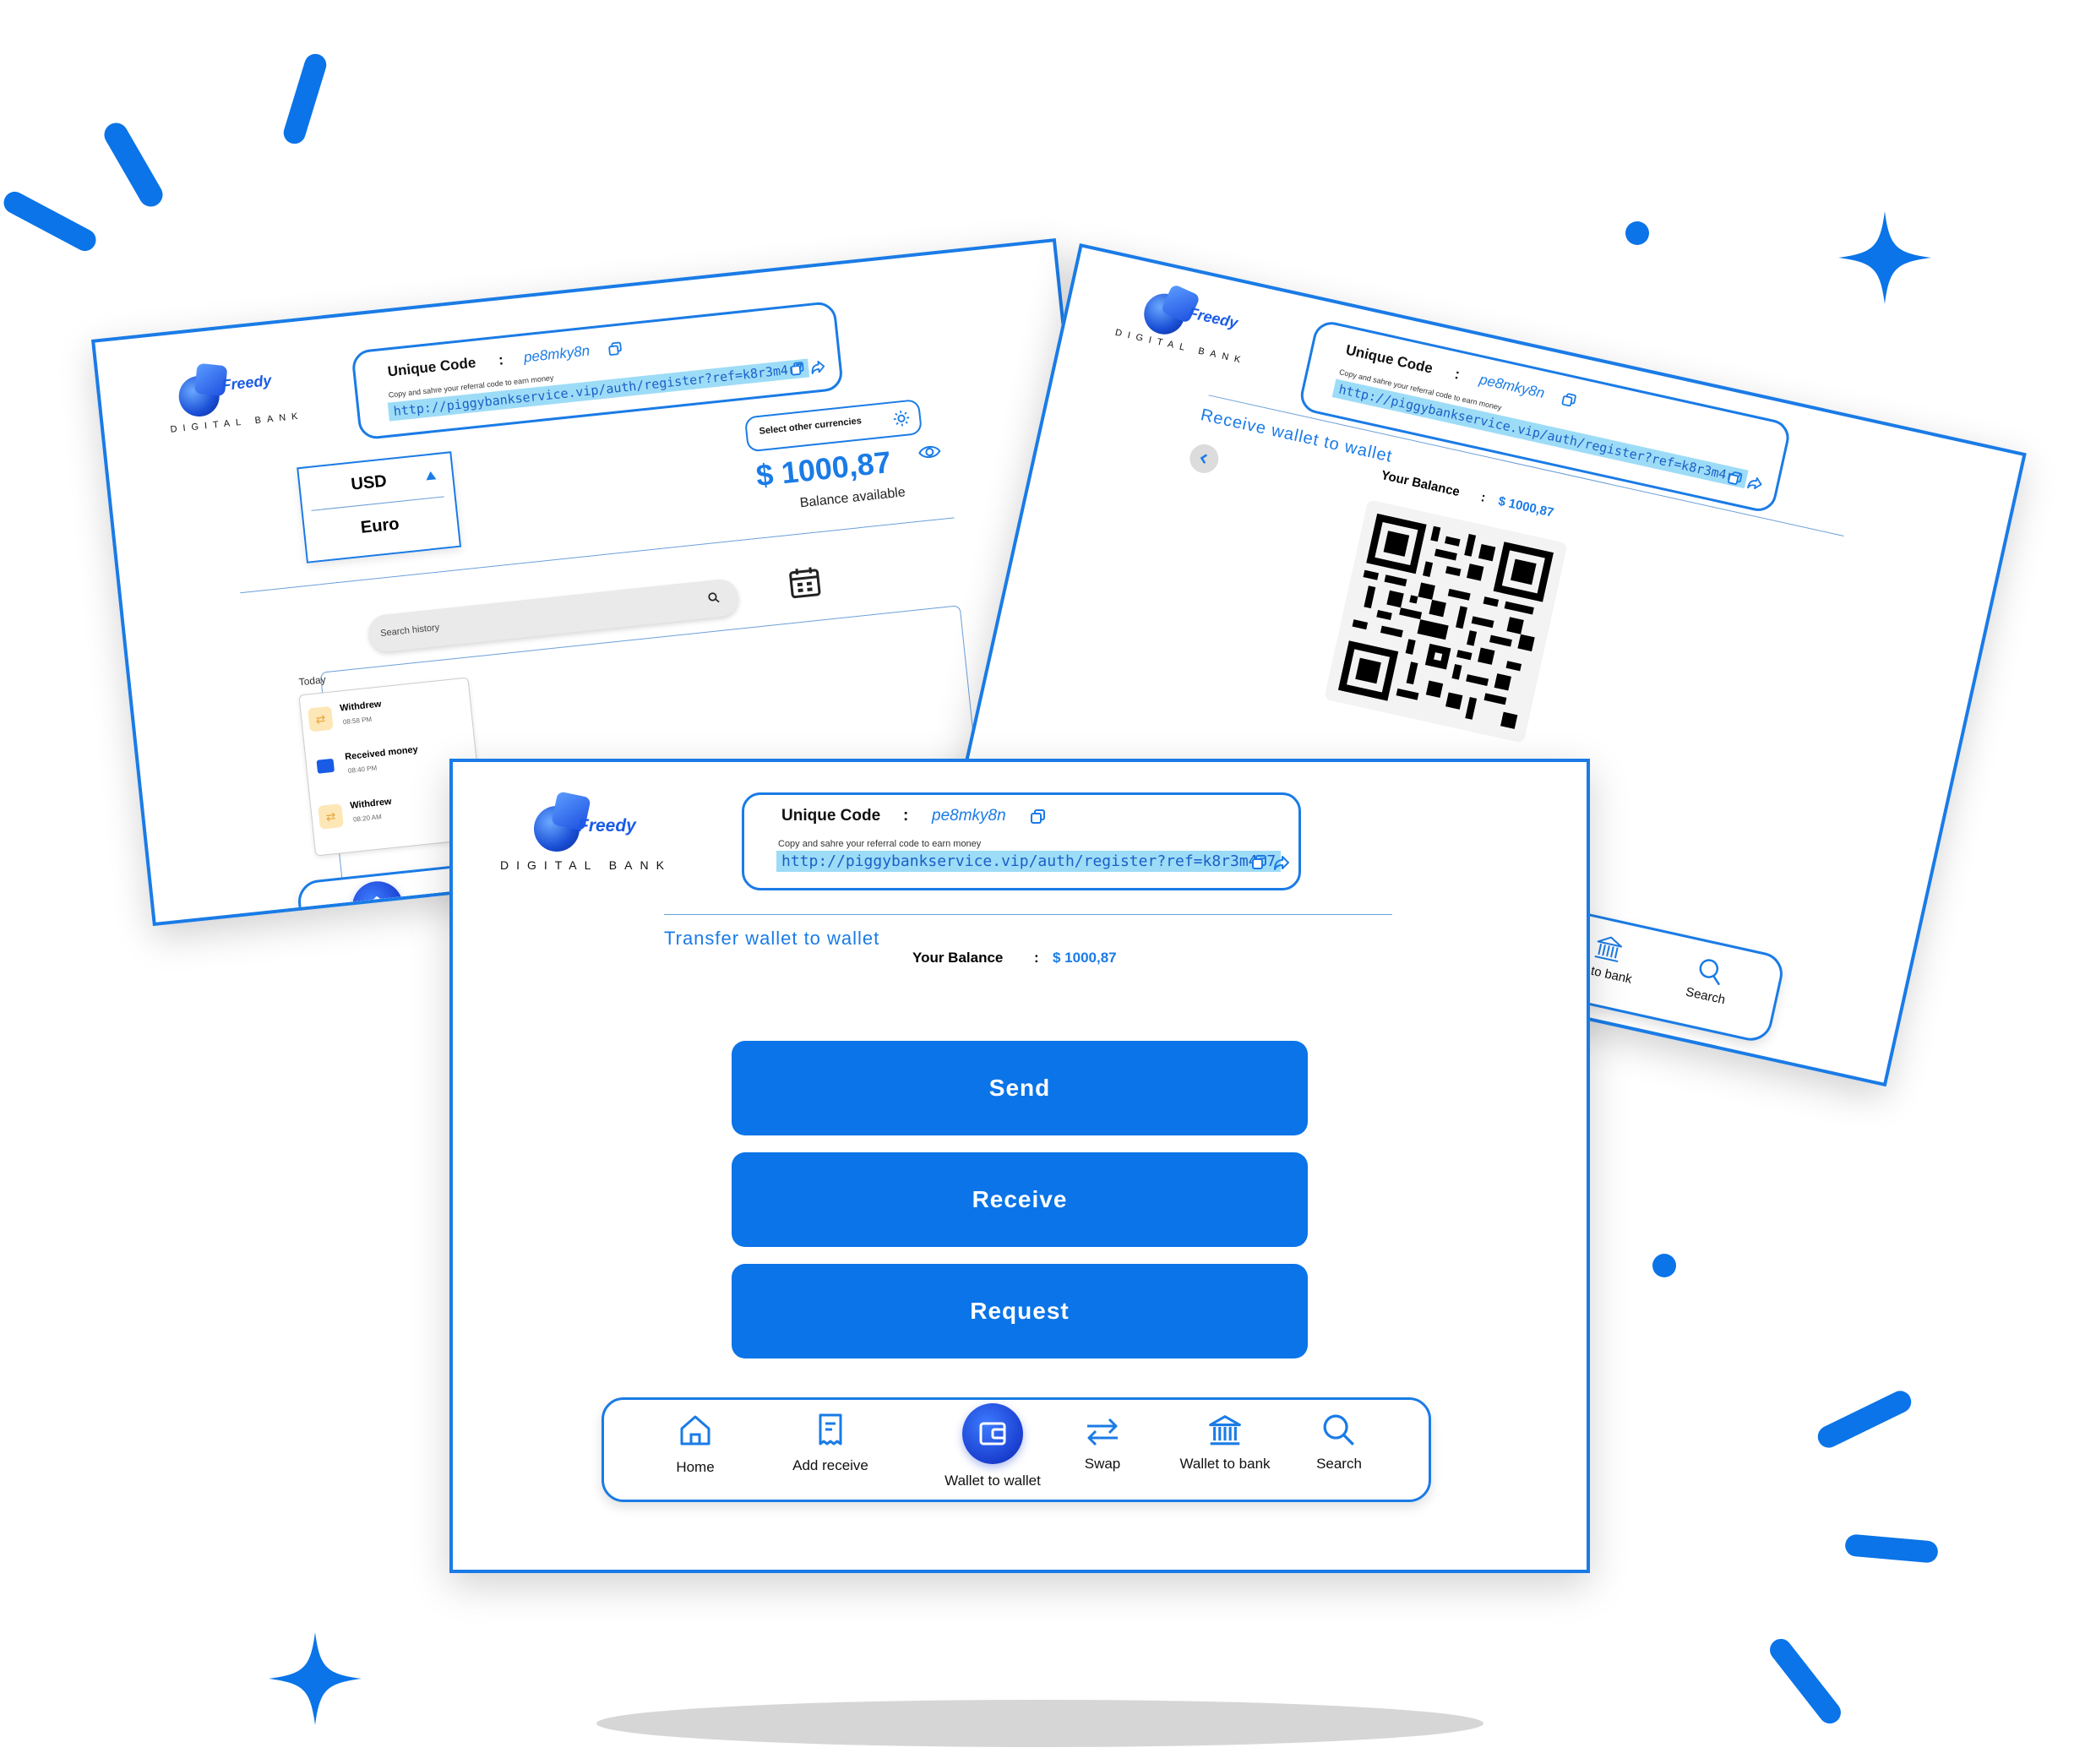  I want to click on select-currencies-button: Select other currencies, so click(833, 425).